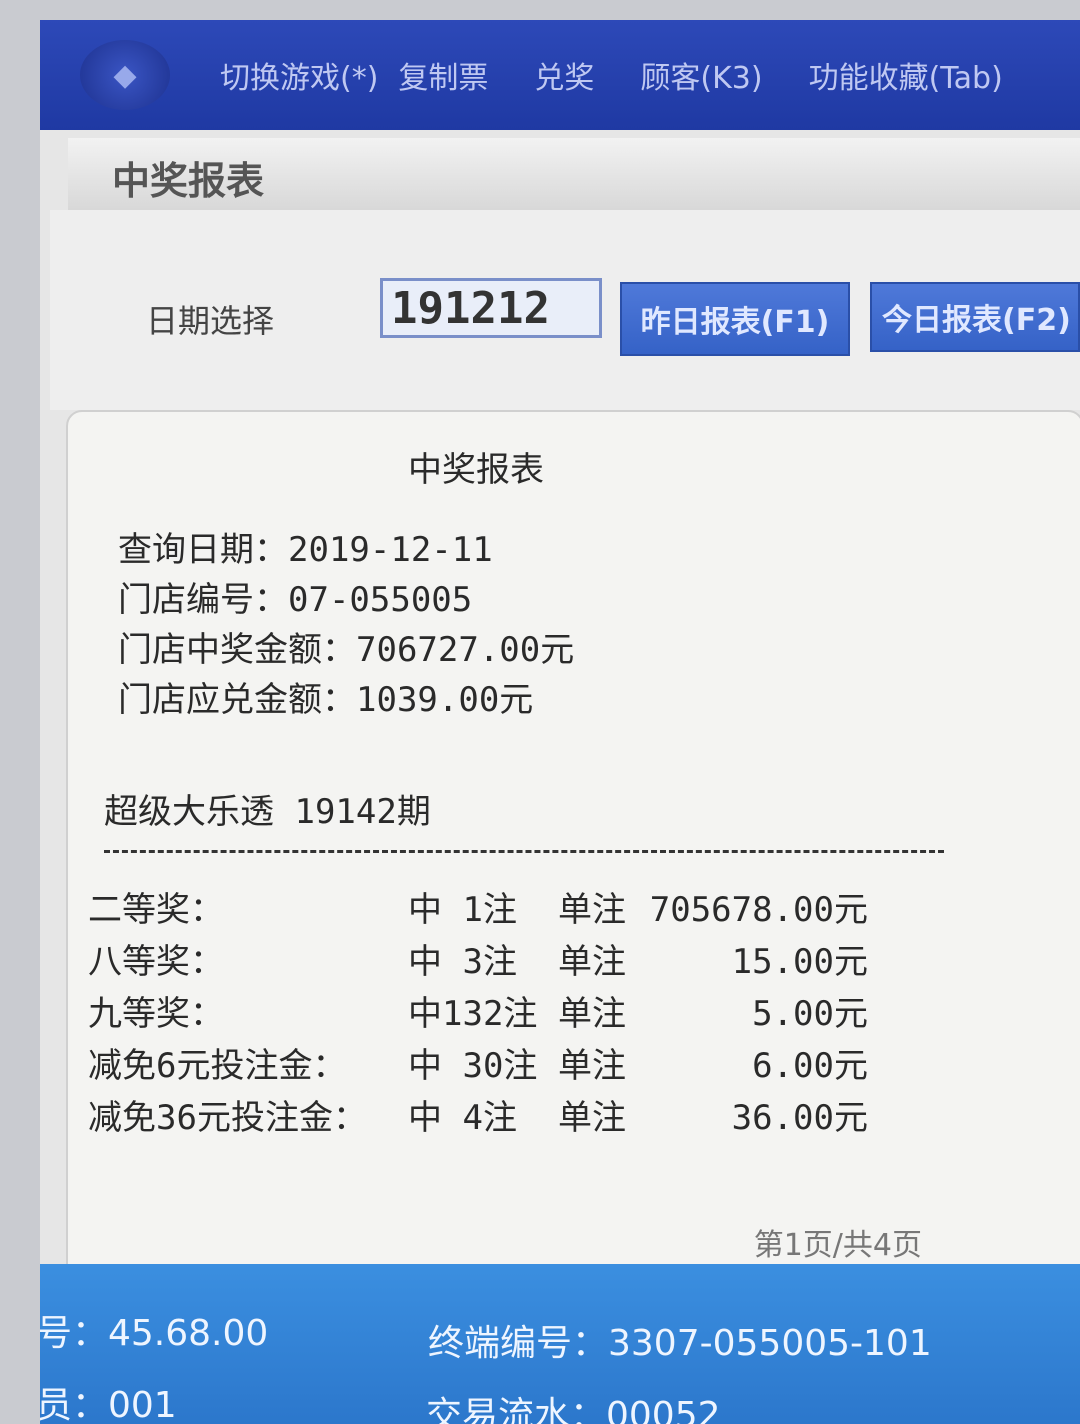  I want to click on prize-amount: 6.00元, so click(810, 1066).